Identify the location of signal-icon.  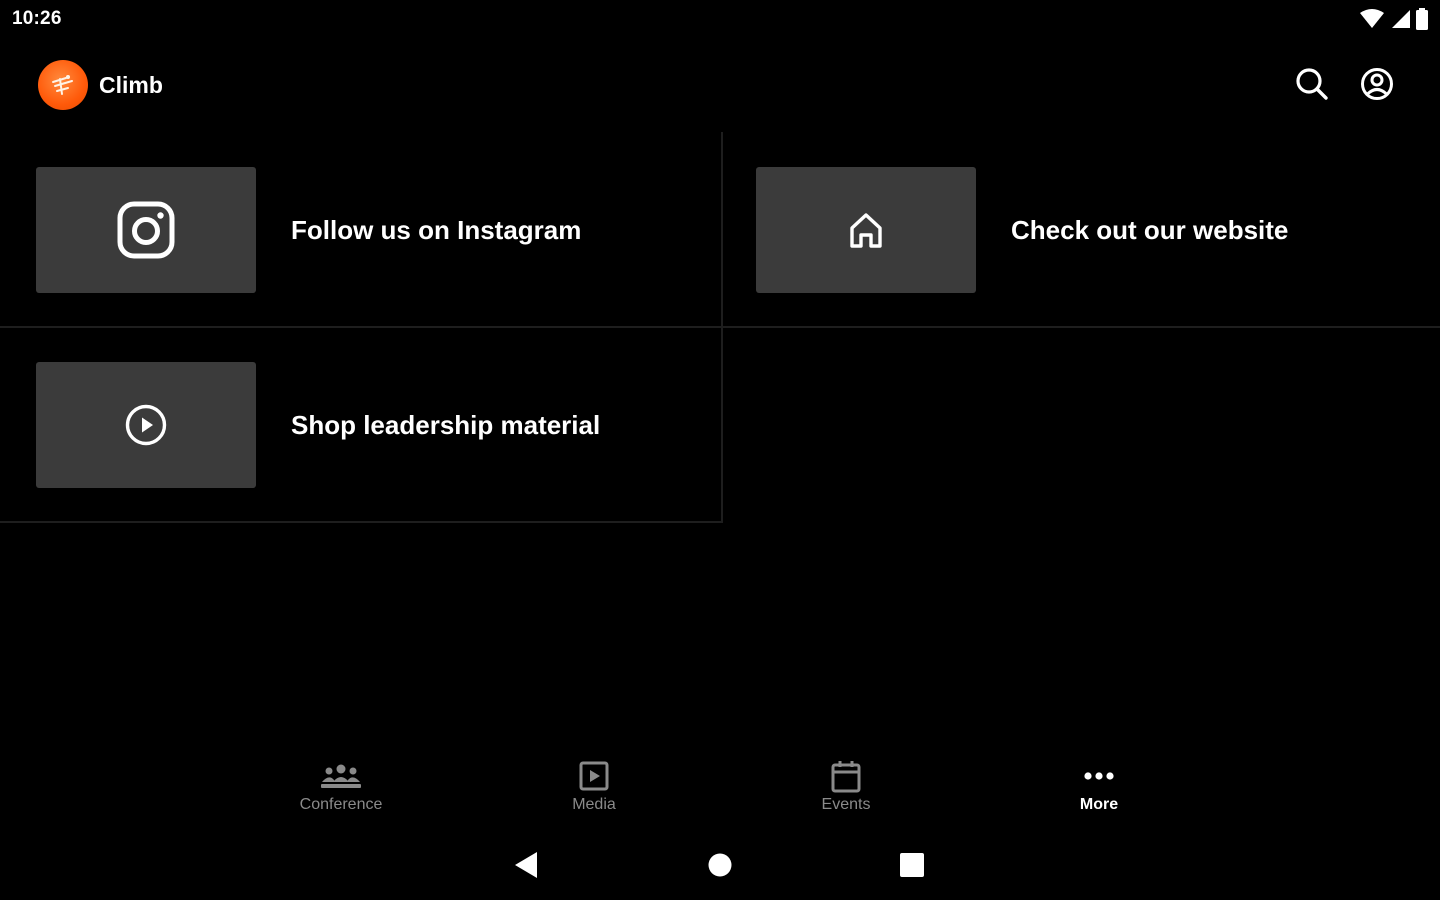
(1401, 19).